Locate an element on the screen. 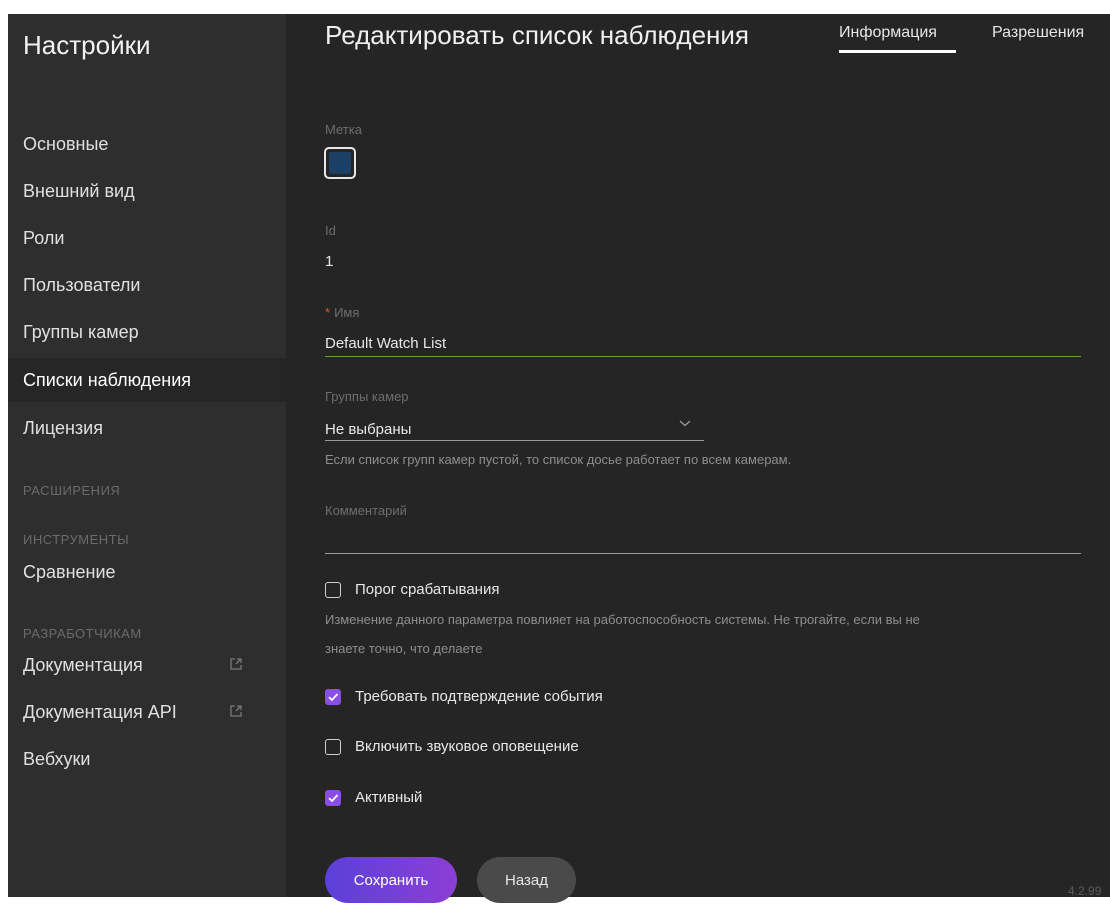 This screenshot has width=1110, height=905. version-label: 4.2.99 is located at coordinates (1085, 891).